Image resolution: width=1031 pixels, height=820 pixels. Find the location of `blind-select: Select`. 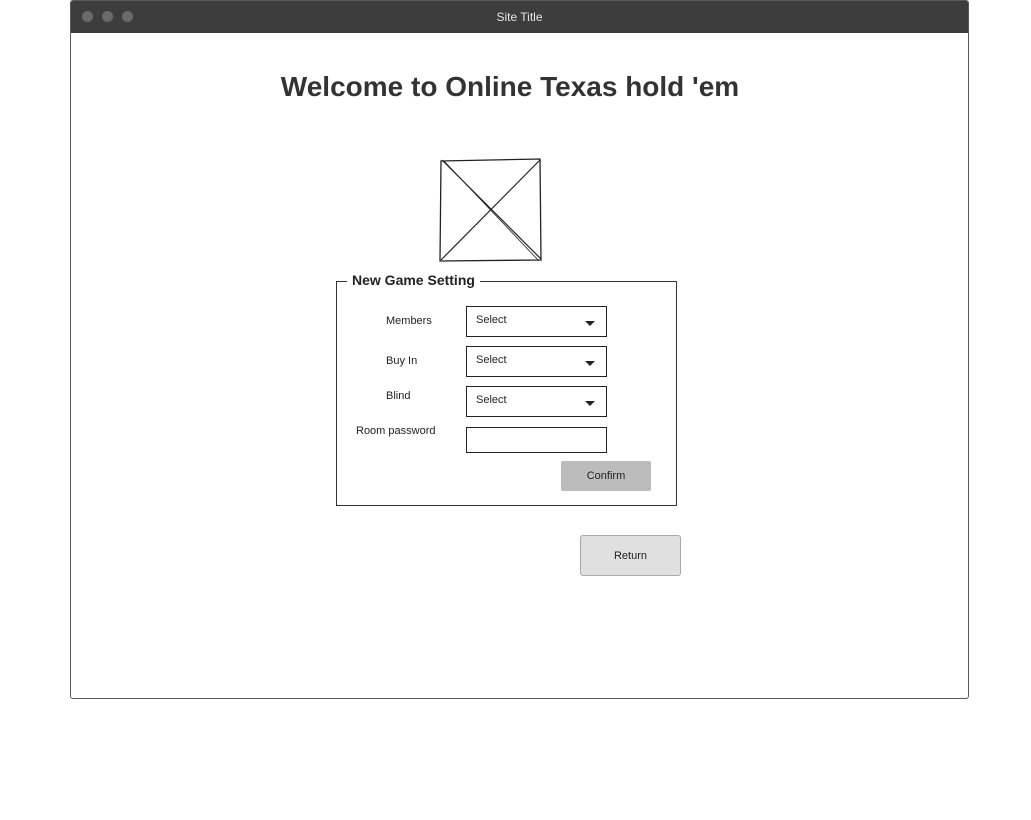

blind-select: Select is located at coordinates (536, 401).